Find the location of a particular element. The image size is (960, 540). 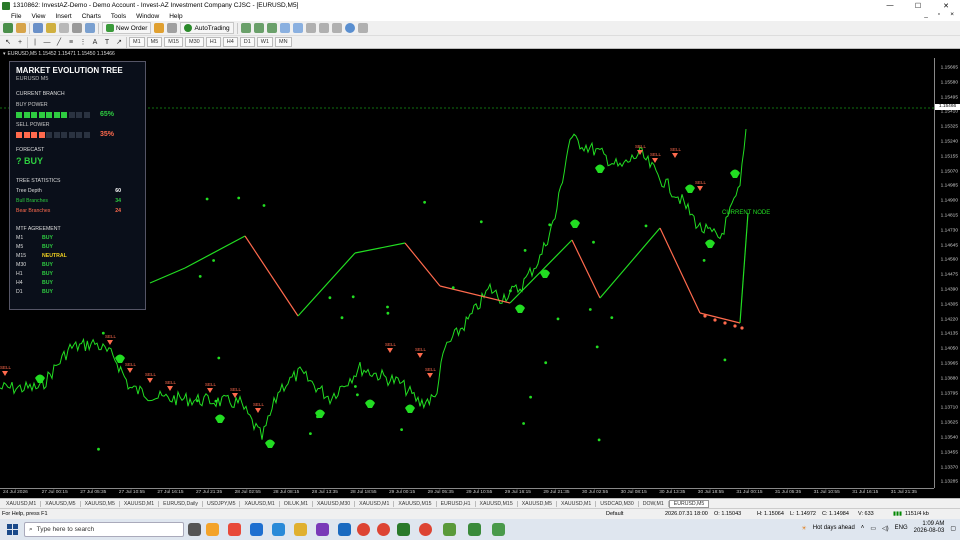

bar-chart-icon is located at coordinates (245, 28).